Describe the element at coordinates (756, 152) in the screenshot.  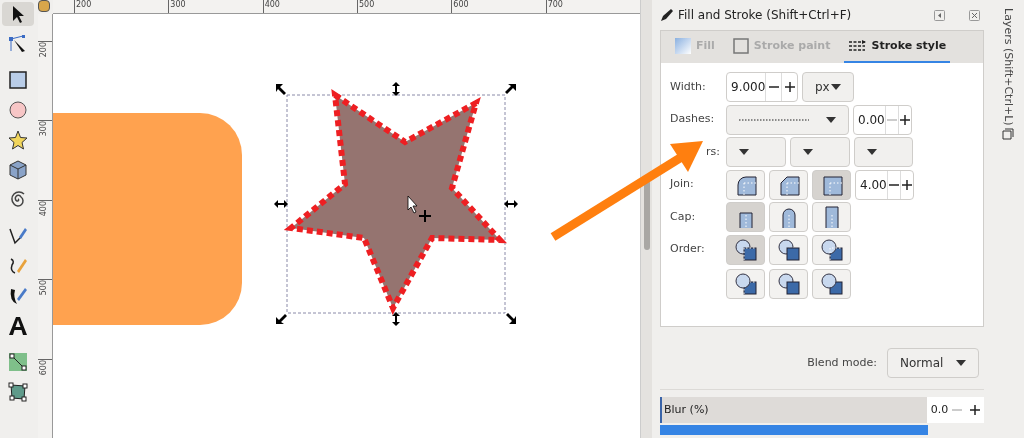
I see `start-marker-dropdown` at that location.